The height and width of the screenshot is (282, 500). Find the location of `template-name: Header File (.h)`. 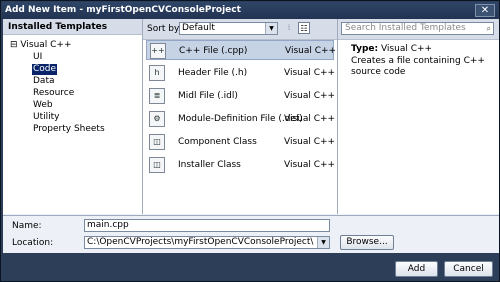

template-name: Header File (.h) is located at coordinates (213, 73).